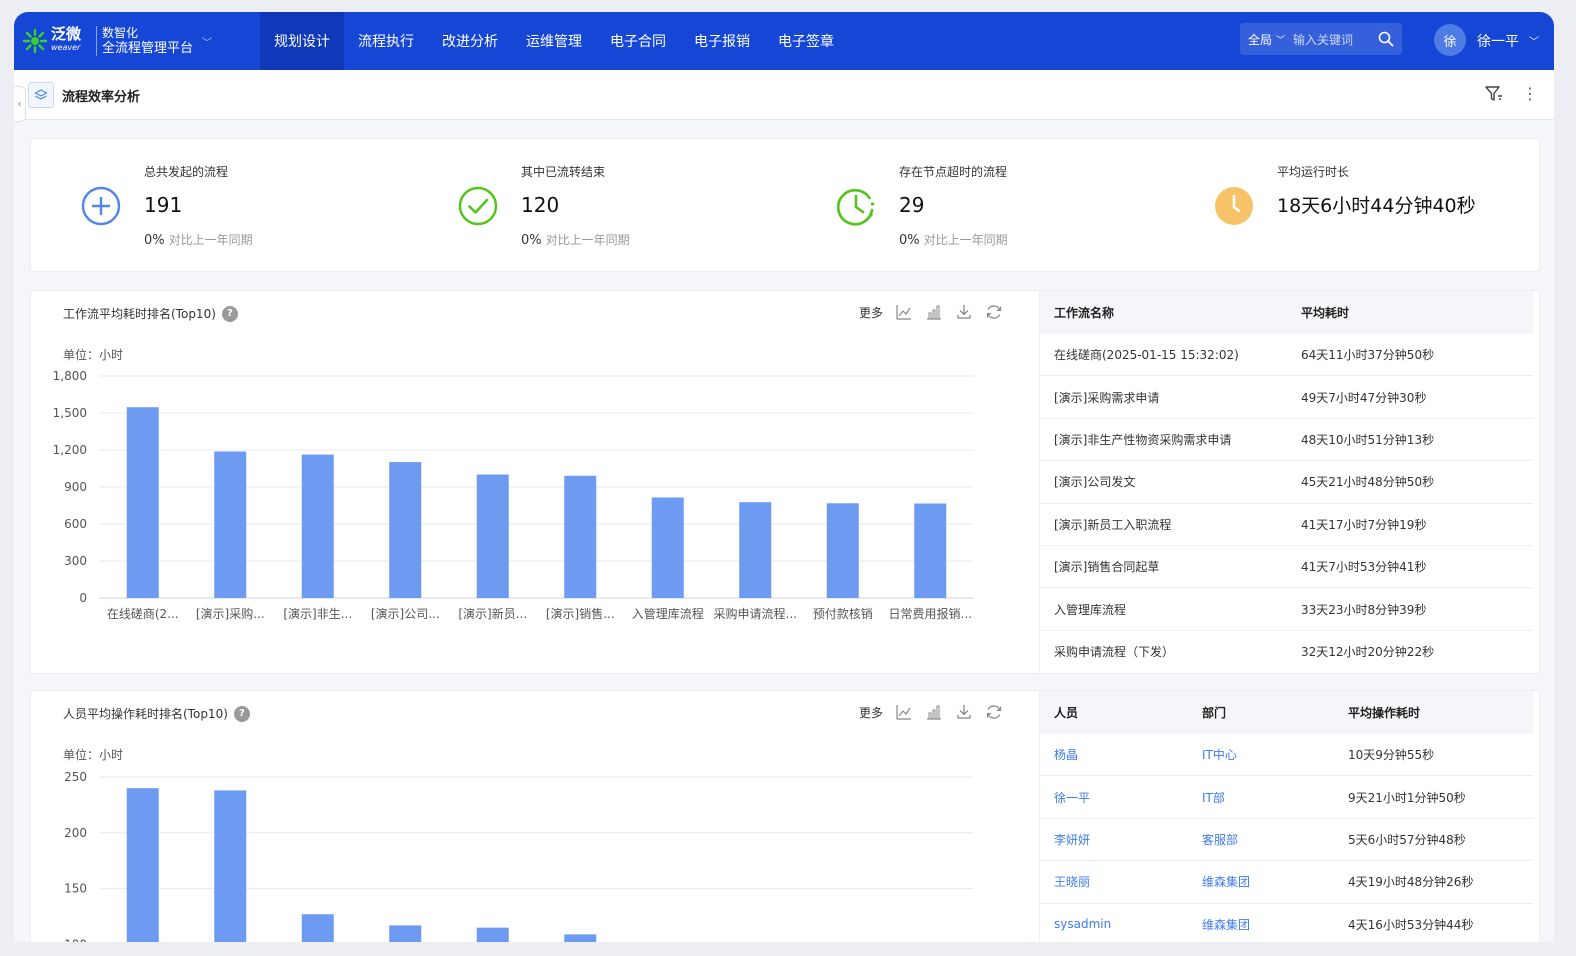 This screenshot has width=1576, height=956. Describe the element at coordinates (1286, 355) in the screenshot. I see `table-row: 在线磋商(2025-01-15 15:32:02) 64天11小时37分钟50秒` at that location.